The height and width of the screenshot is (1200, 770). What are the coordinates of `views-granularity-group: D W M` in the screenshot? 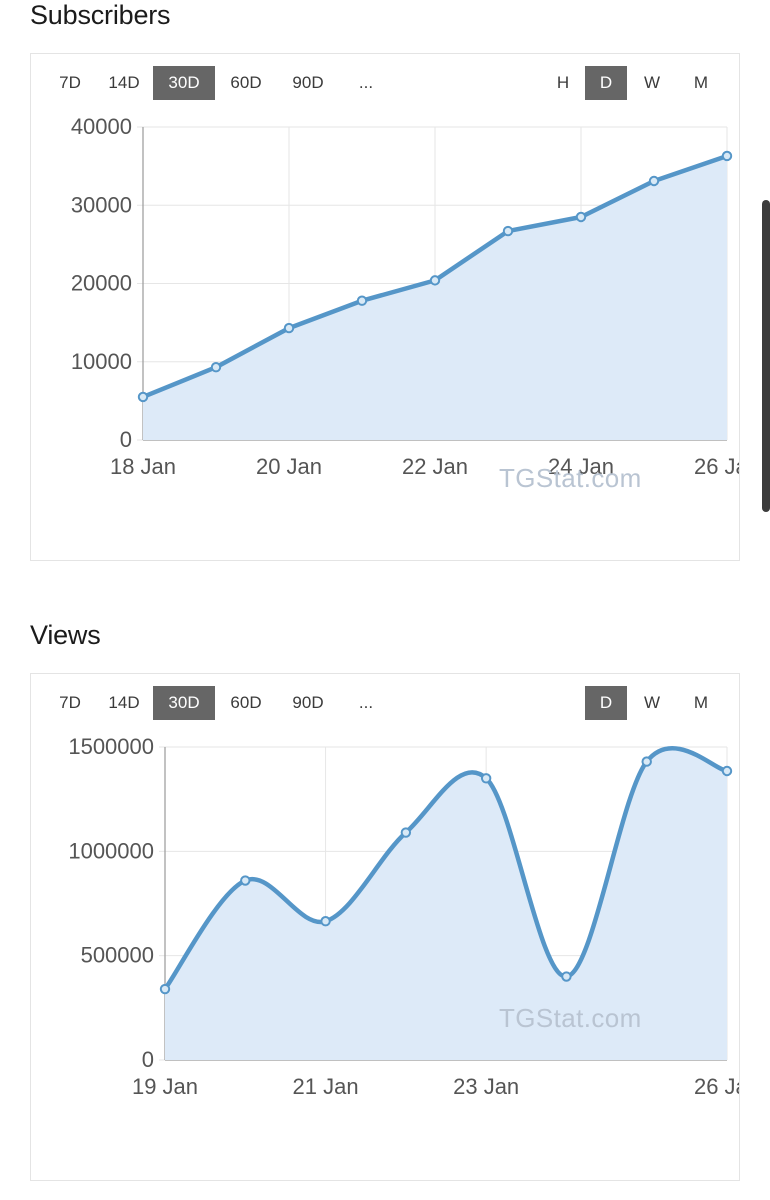 It's located at (655, 703).